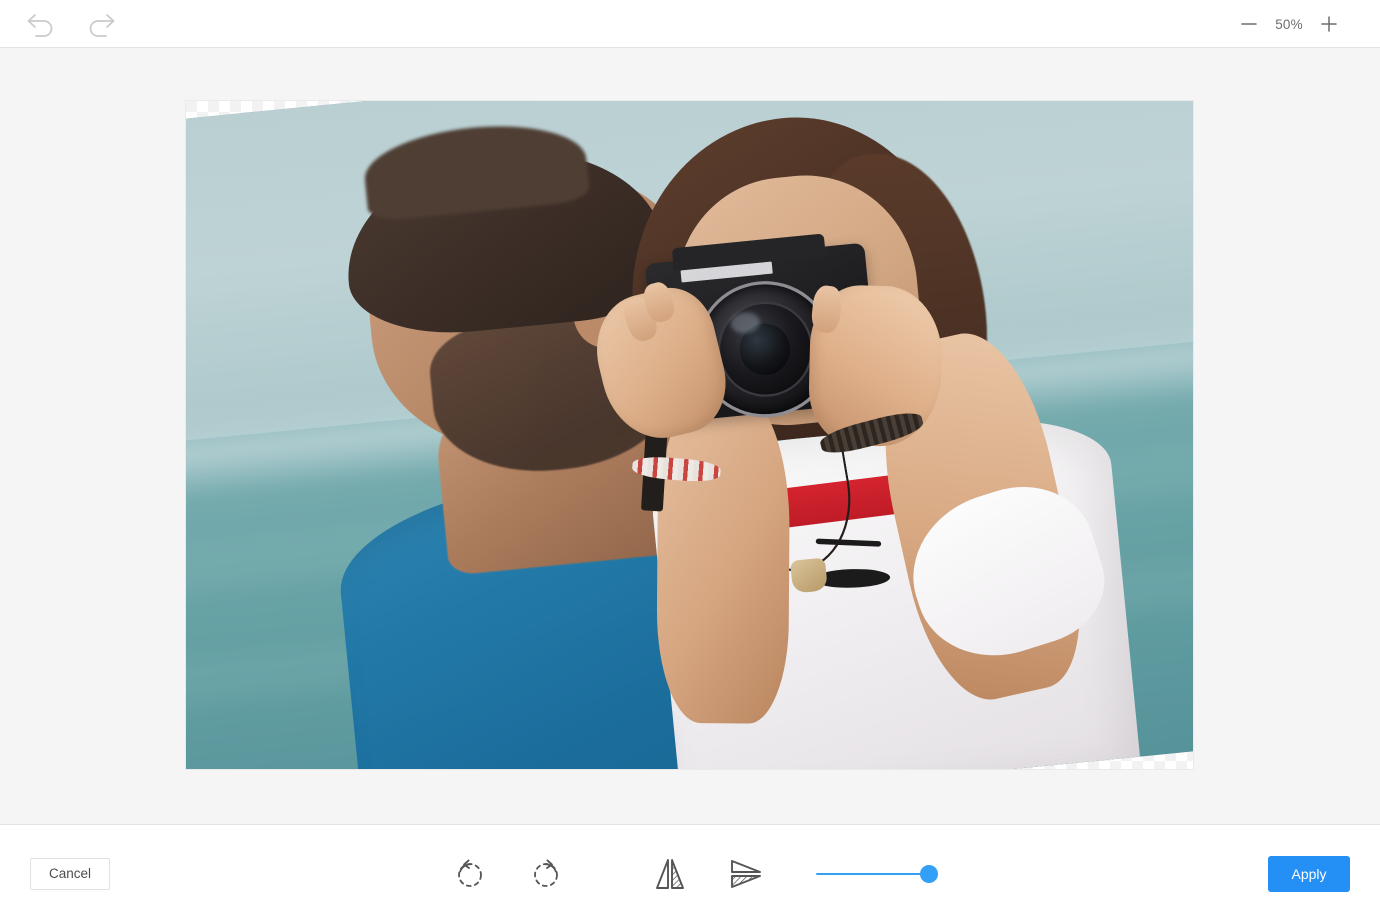 This screenshot has width=1380, height=922. I want to click on flip-vertical-icon, so click(746, 873).